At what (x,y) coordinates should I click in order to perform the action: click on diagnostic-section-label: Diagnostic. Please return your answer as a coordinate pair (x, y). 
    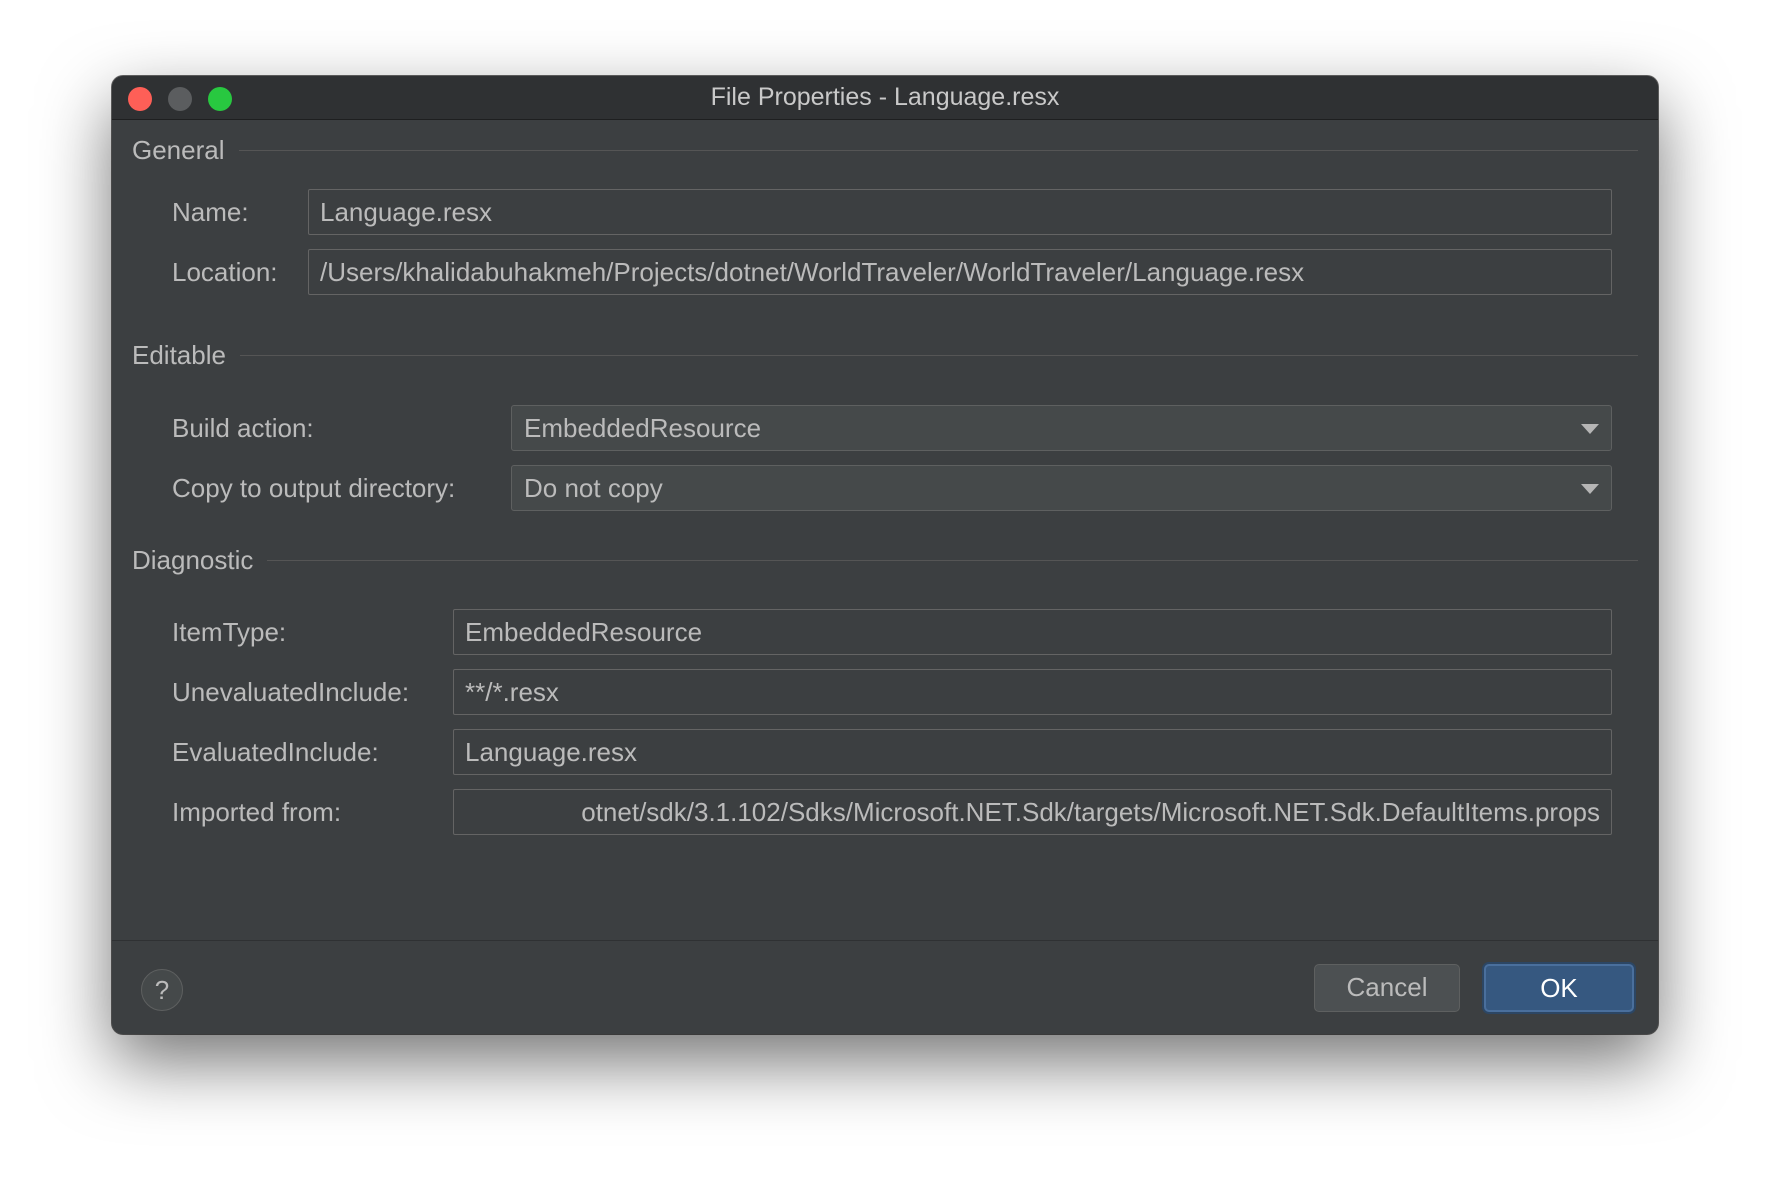
    Looking at the image, I should click on (200, 560).